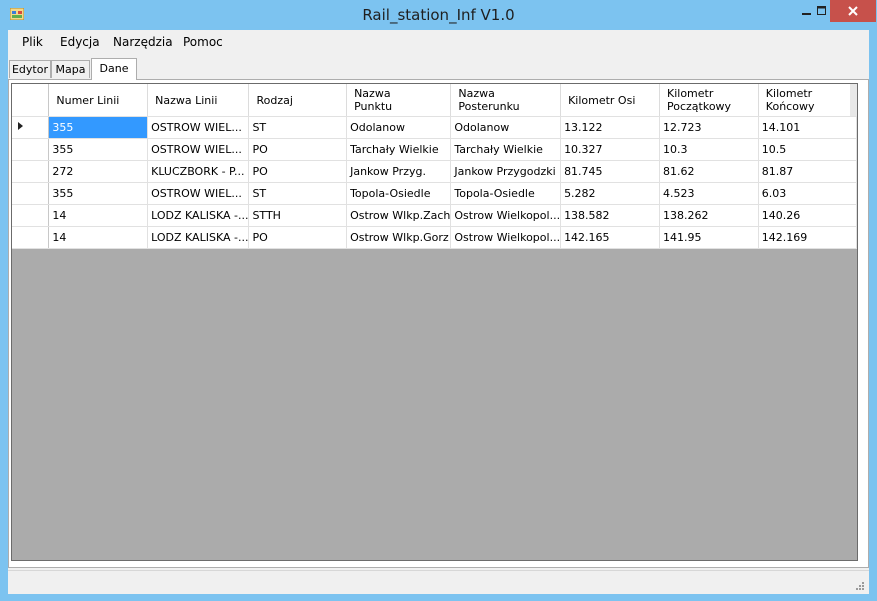 This screenshot has height=601, width=877. I want to click on table-cell: 14.101, so click(807, 127).